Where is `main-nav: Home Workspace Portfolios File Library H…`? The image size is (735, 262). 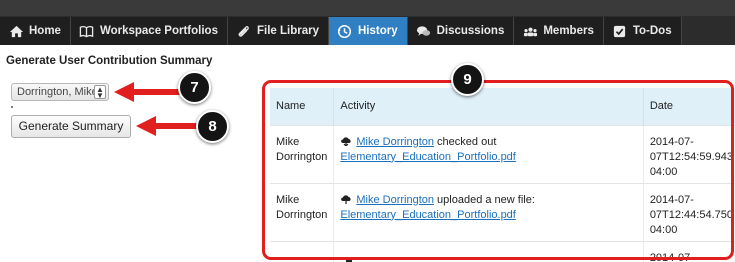
main-nav: Home Workspace Portfolios File Library H… is located at coordinates (341, 31).